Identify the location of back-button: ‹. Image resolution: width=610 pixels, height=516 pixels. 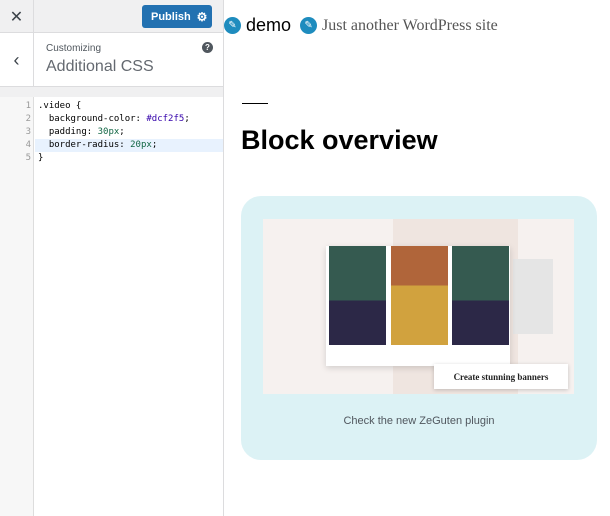
(17, 60).